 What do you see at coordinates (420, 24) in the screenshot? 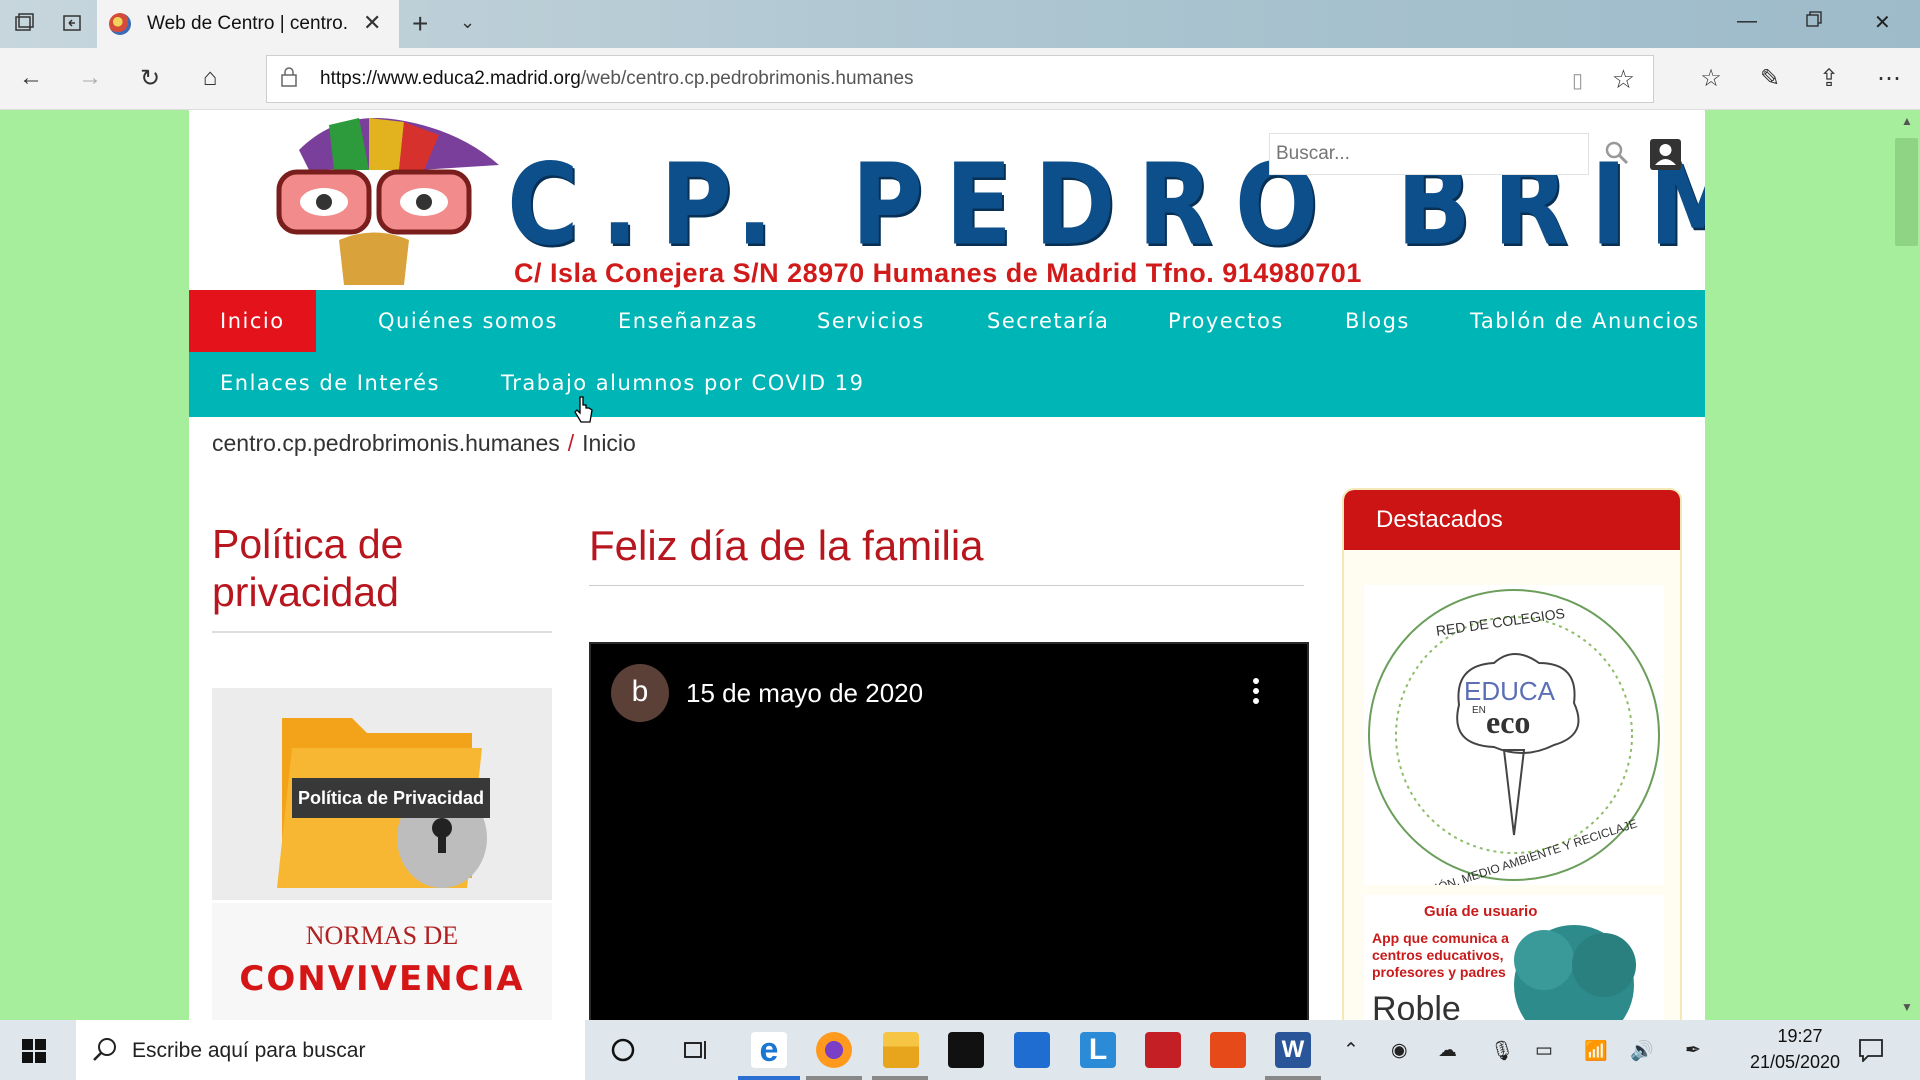
I see `new-tab-icon: +` at bounding box center [420, 24].